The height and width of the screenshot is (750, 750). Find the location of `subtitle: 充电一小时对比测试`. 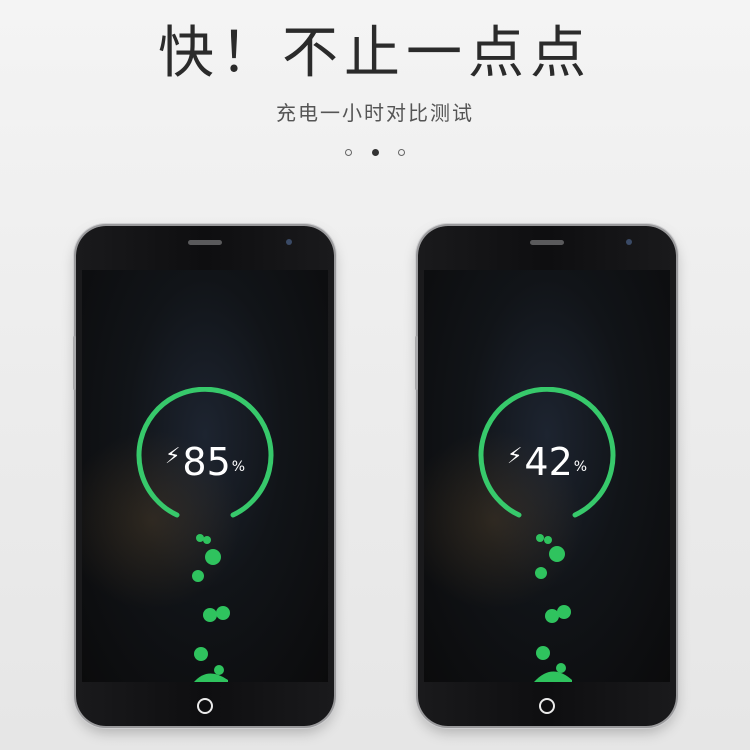

subtitle: 充电一小时对比测试 is located at coordinates (375, 113).